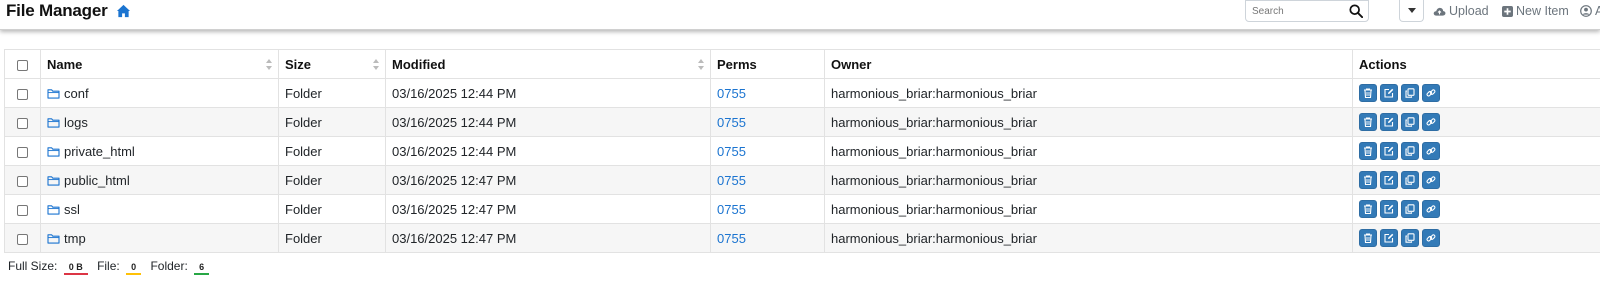  Describe the element at coordinates (75, 238) in the screenshot. I see `file-name: tmp` at that location.